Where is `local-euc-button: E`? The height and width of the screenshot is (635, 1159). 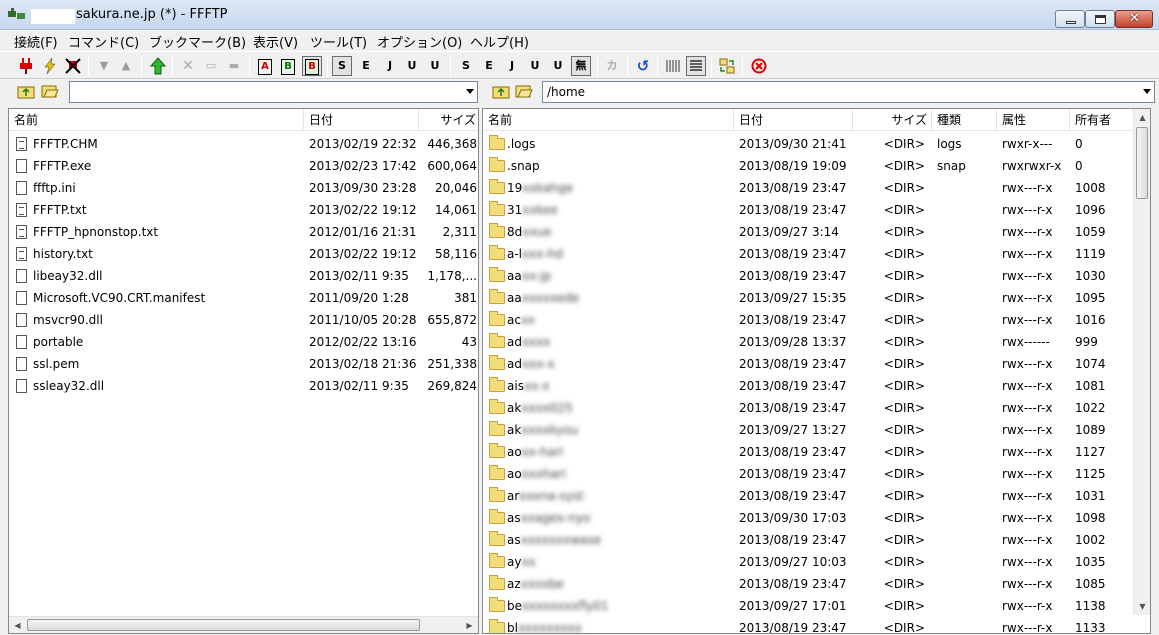
local-euc-button: E is located at coordinates (489, 66).